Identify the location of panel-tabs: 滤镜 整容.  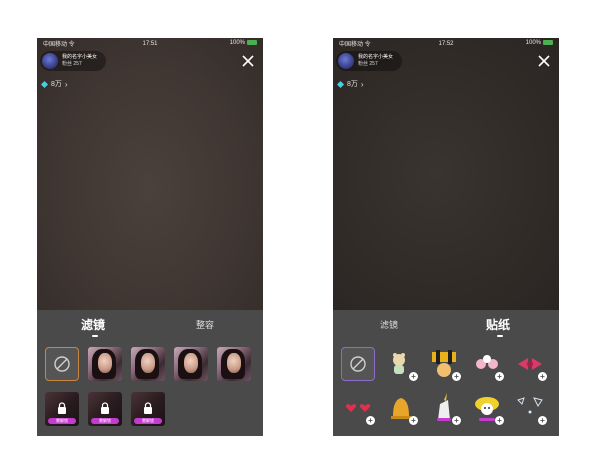
(150, 325).